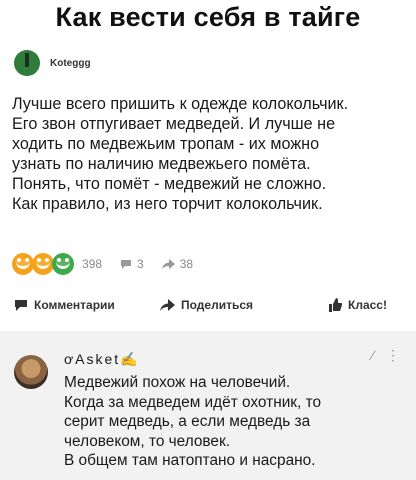  I want to click on comments-stat: 3, so click(132, 264).